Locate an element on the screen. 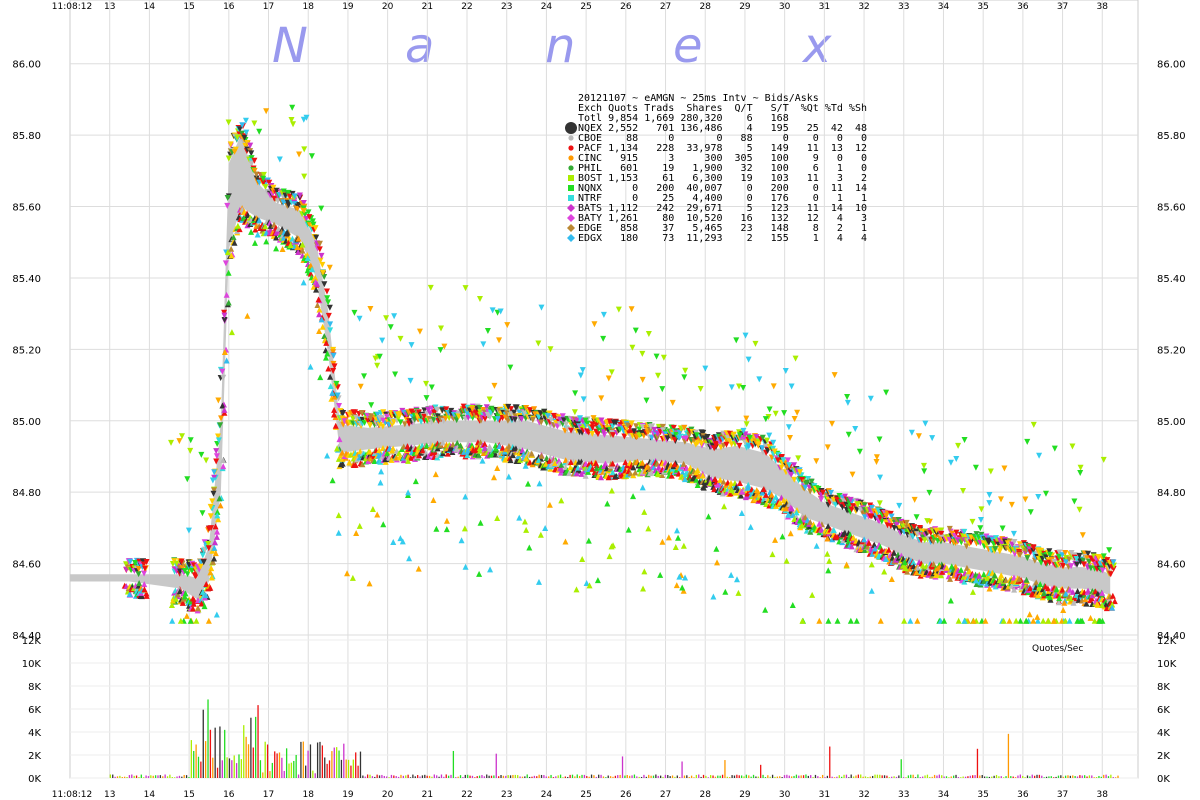  quotes-tick-label-left: 6K is located at coordinates (34, 710).